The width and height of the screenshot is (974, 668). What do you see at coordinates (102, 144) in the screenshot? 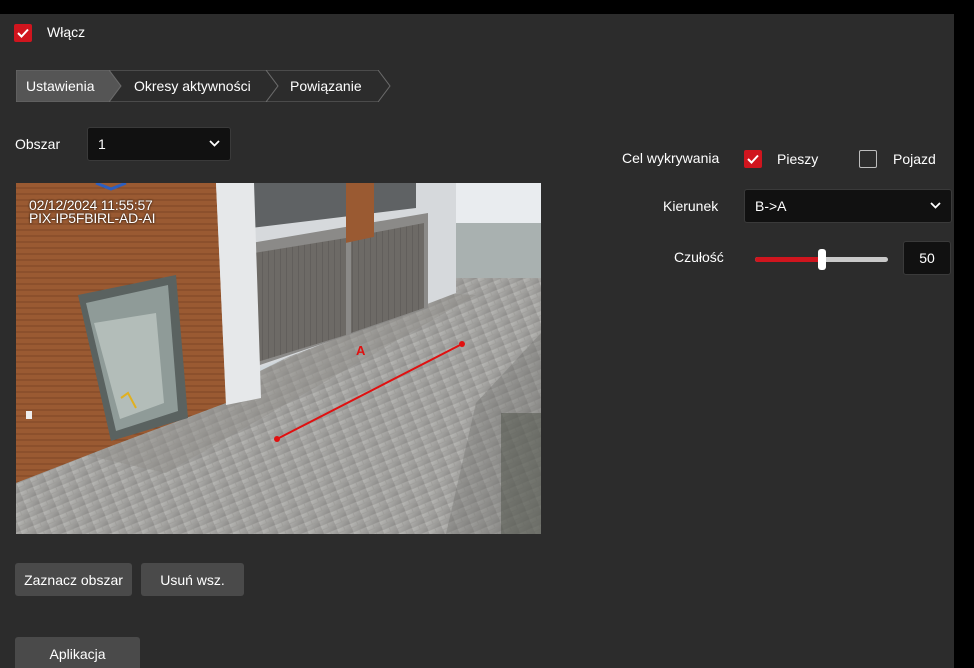
I see `area-select-value: 1` at bounding box center [102, 144].